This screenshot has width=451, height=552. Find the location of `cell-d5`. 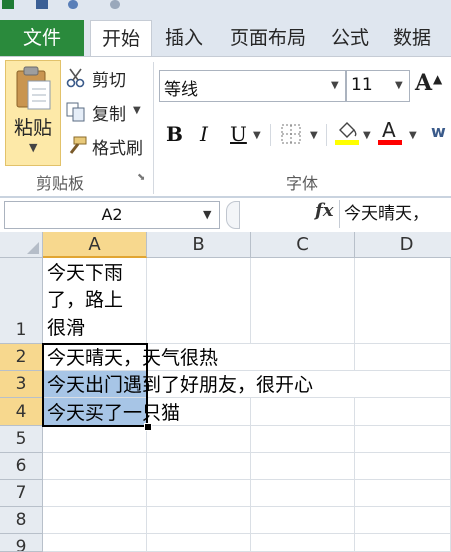

cell-d5 is located at coordinates (403, 439).